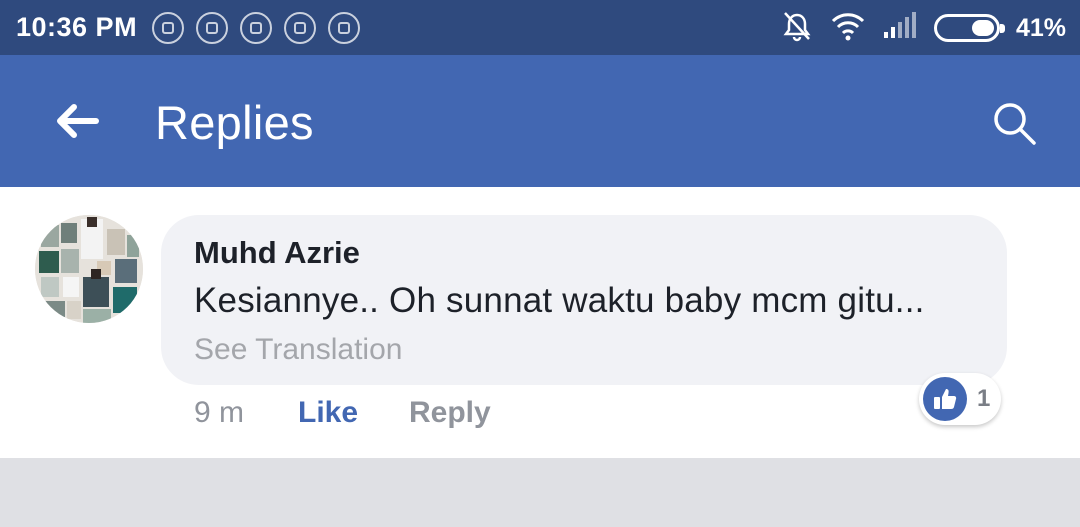  Describe the element at coordinates (353, 413) in the screenshot. I see `like-button: Like` at that location.